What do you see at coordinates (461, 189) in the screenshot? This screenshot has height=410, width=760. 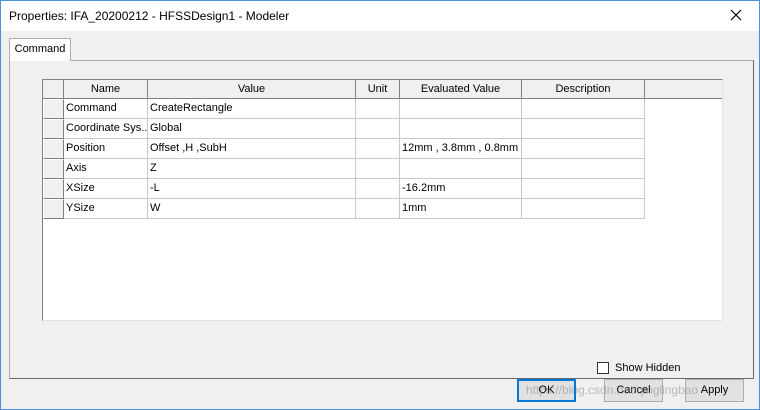 I see `cell-evaluated-value: -16.2mm` at bounding box center [461, 189].